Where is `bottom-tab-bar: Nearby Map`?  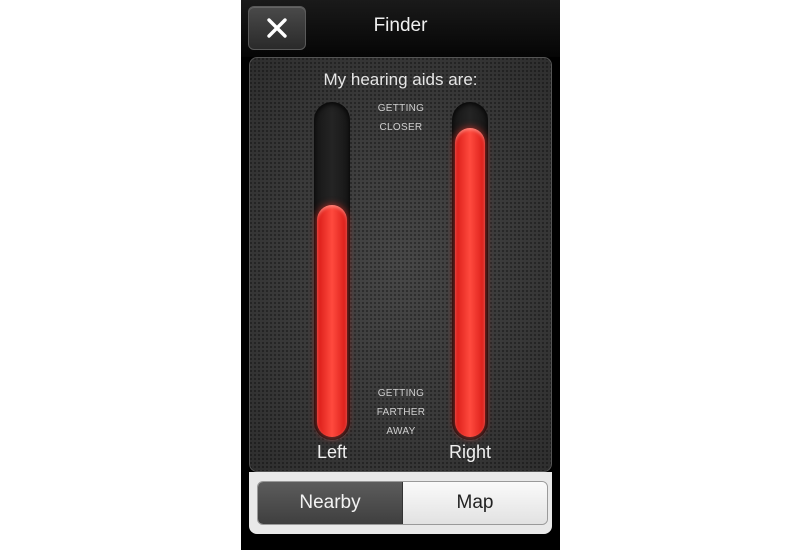
bottom-tab-bar: Nearby Map is located at coordinates (400, 503).